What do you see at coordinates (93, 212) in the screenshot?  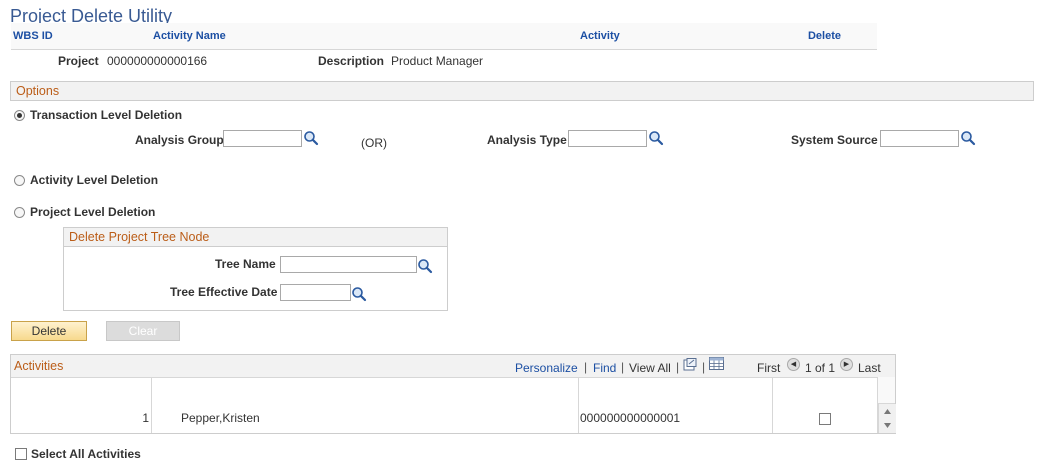 I see `project-level-label: Project Level Deletion` at bounding box center [93, 212].